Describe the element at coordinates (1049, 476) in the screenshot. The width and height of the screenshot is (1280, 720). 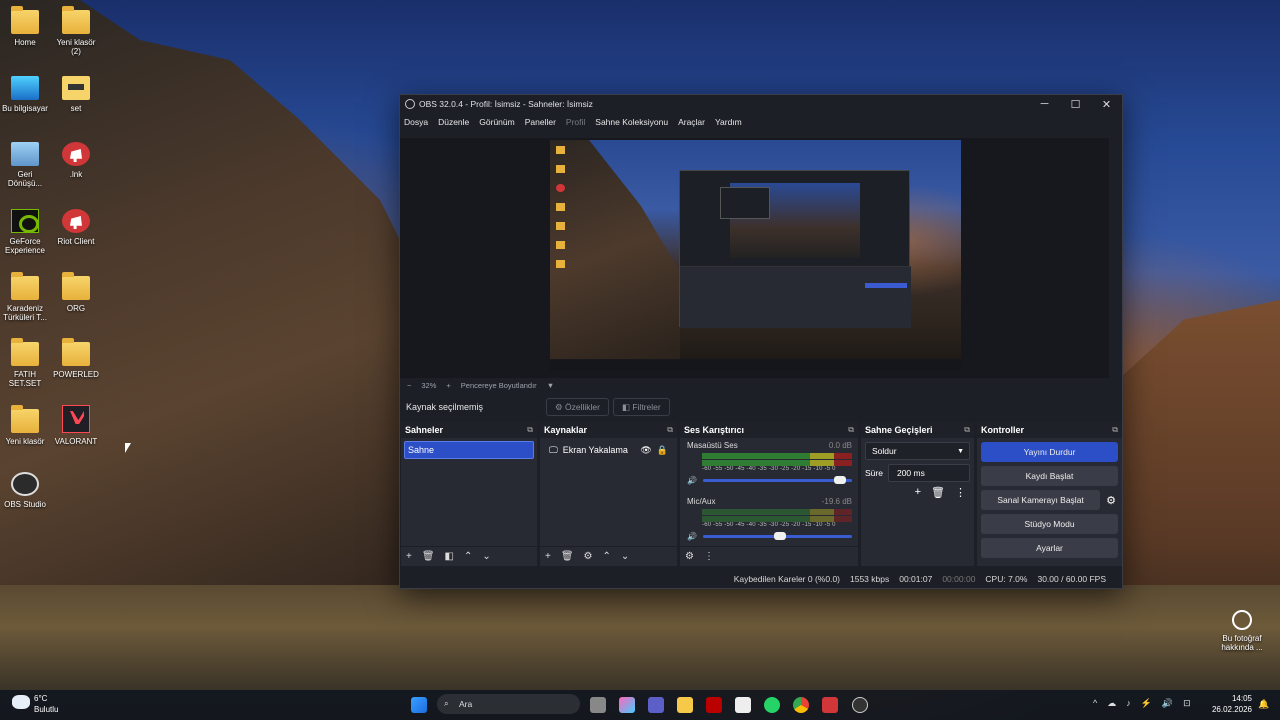
I see `start-recording-button: Kaydı Başlat` at that location.